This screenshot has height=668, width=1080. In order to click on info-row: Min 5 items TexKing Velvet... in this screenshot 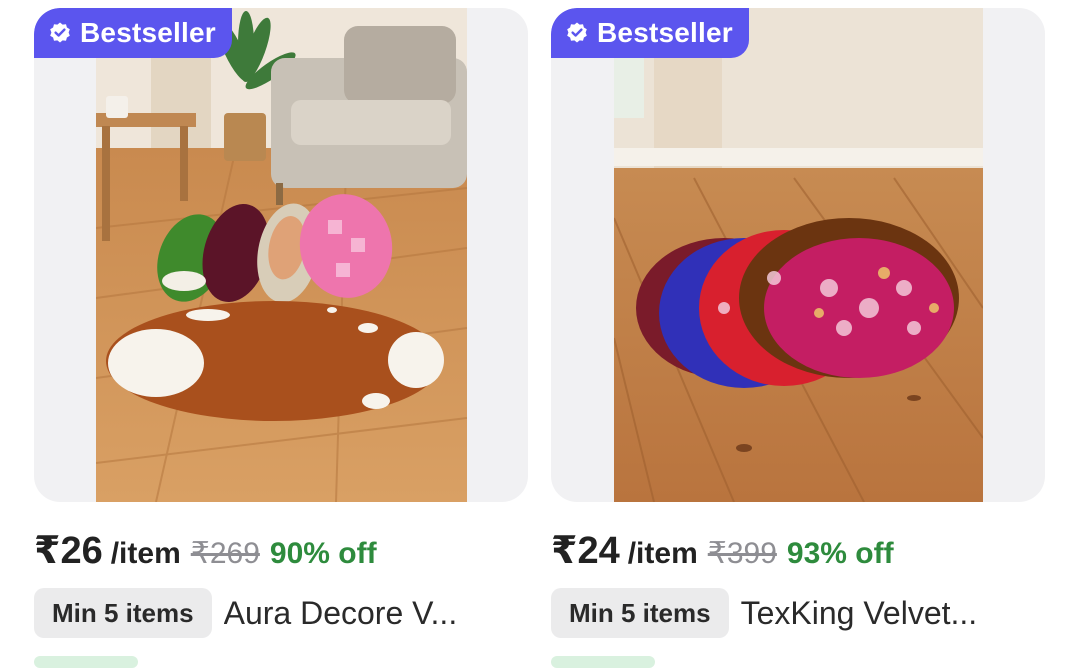, I will do `click(777, 613)`.